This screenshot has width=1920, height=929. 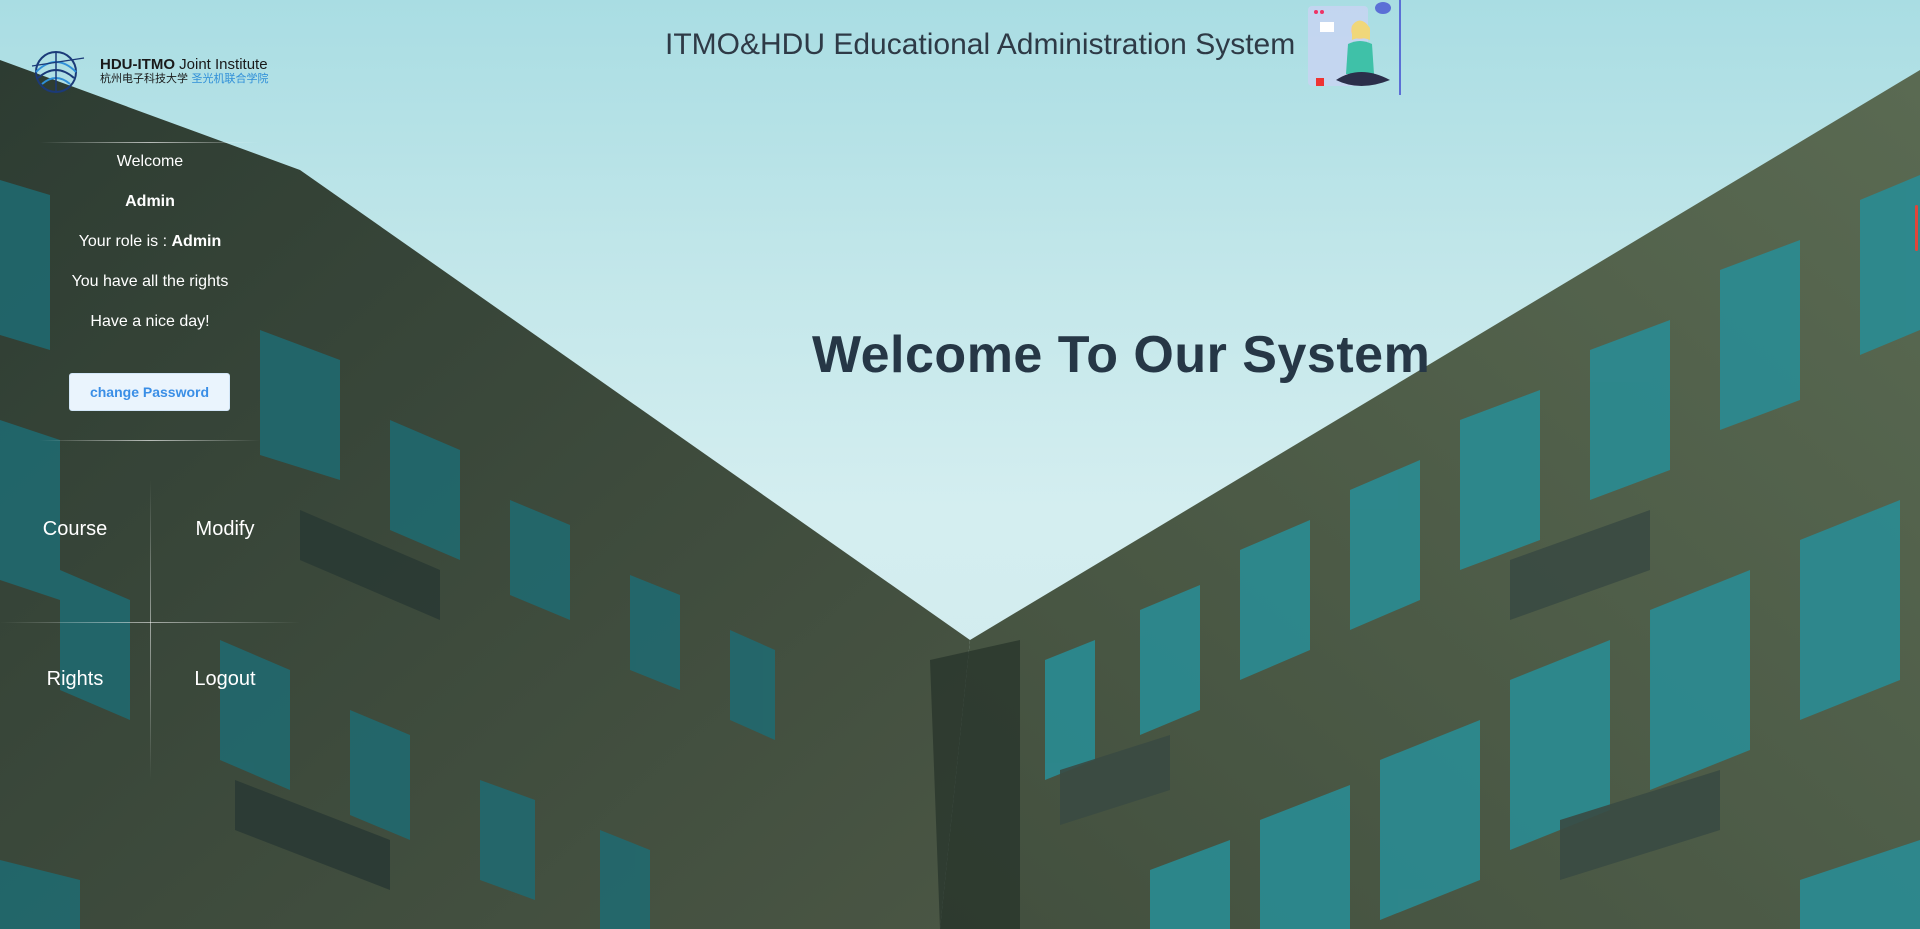 I want to click on sidebar-middle-divider, so click(x=150, y=440).